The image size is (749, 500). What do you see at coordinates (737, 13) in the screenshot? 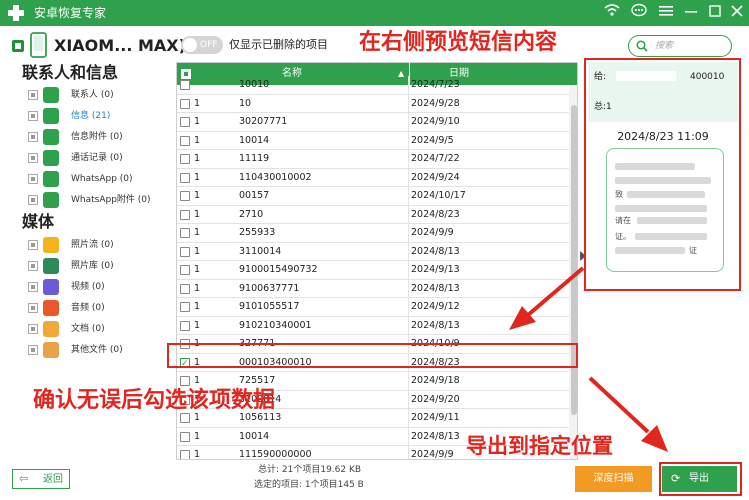
I see `close-icon` at bounding box center [737, 13].